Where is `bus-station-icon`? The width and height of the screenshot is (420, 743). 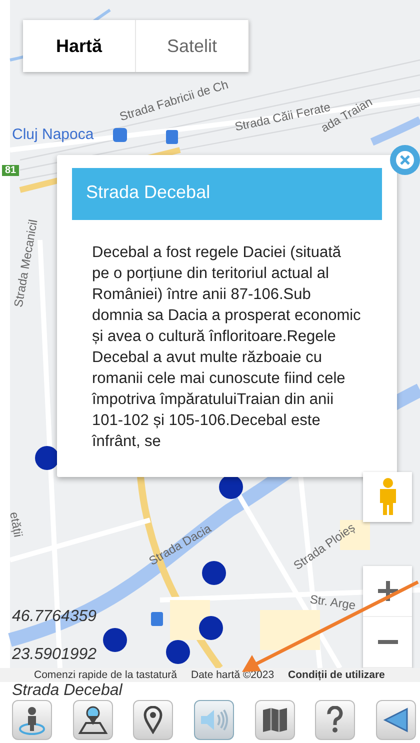
bus-station-icon is located at coordinates (120, 135).